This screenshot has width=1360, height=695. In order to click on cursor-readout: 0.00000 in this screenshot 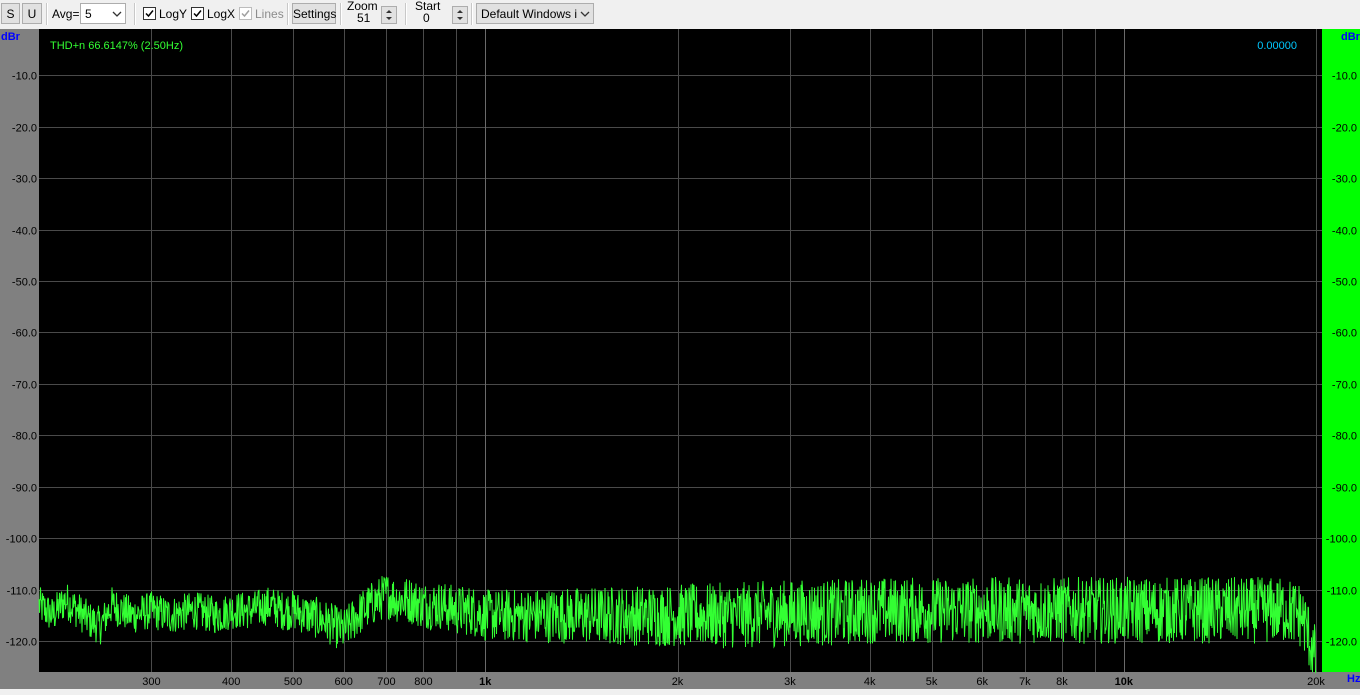, I will do `click(1277, 46)`.